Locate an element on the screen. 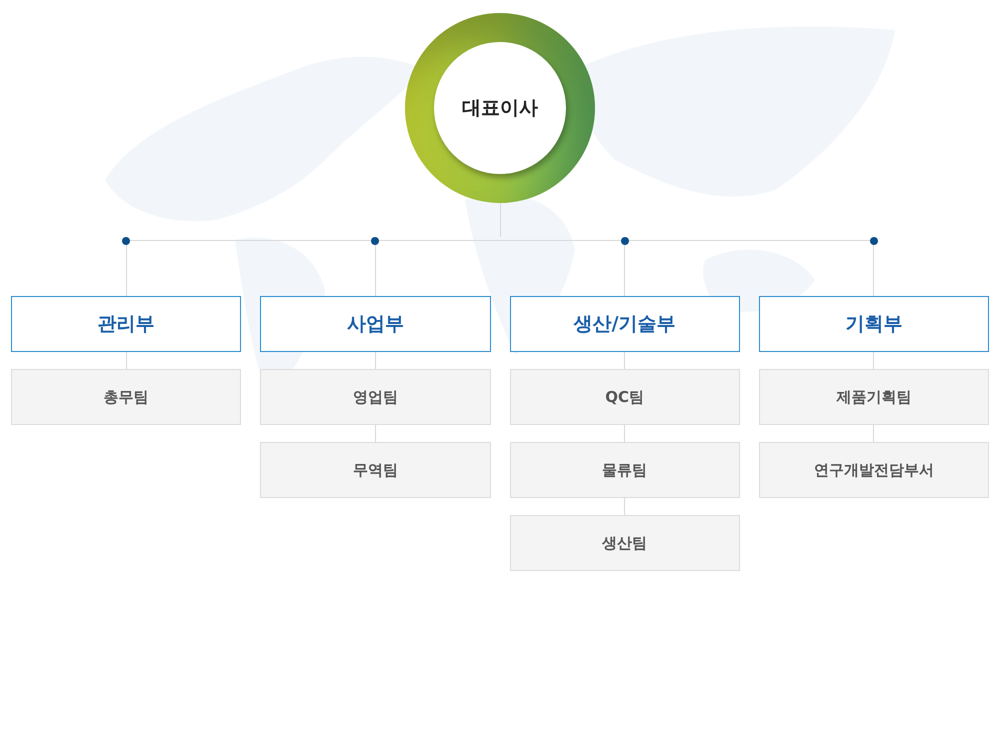  team-node: 물류팀 is located at coordinates (625, 470).